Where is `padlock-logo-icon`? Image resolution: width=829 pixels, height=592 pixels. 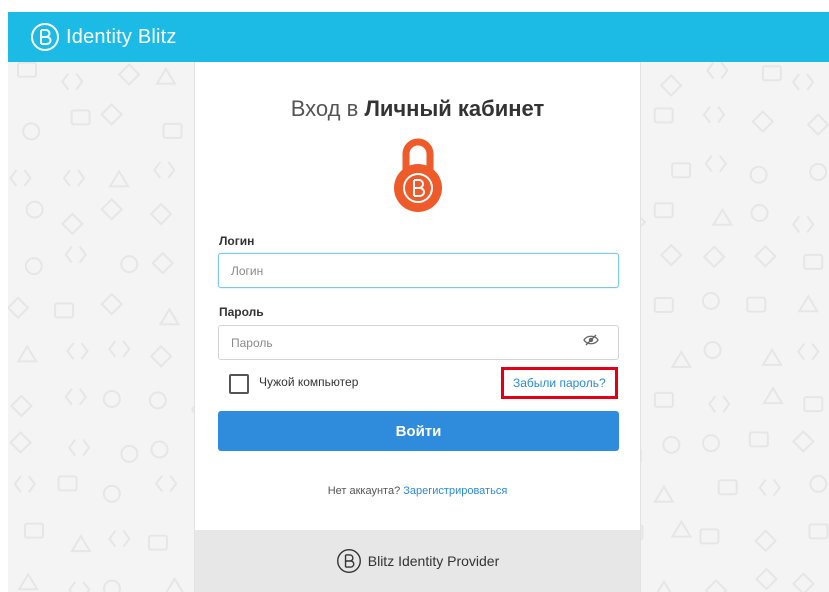 padlock-logo-icon is located at coordinates (418, 175).